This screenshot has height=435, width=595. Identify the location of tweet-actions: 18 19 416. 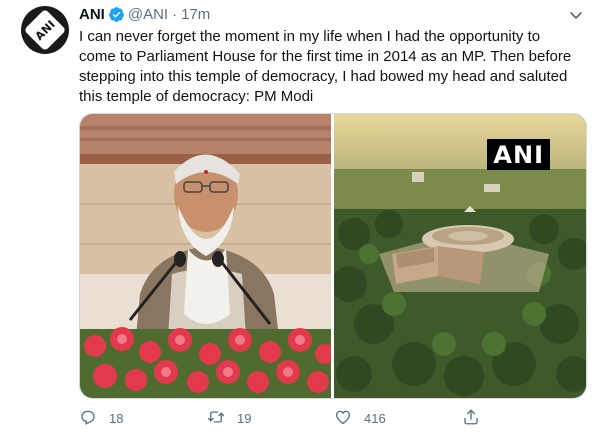
(329, 420).